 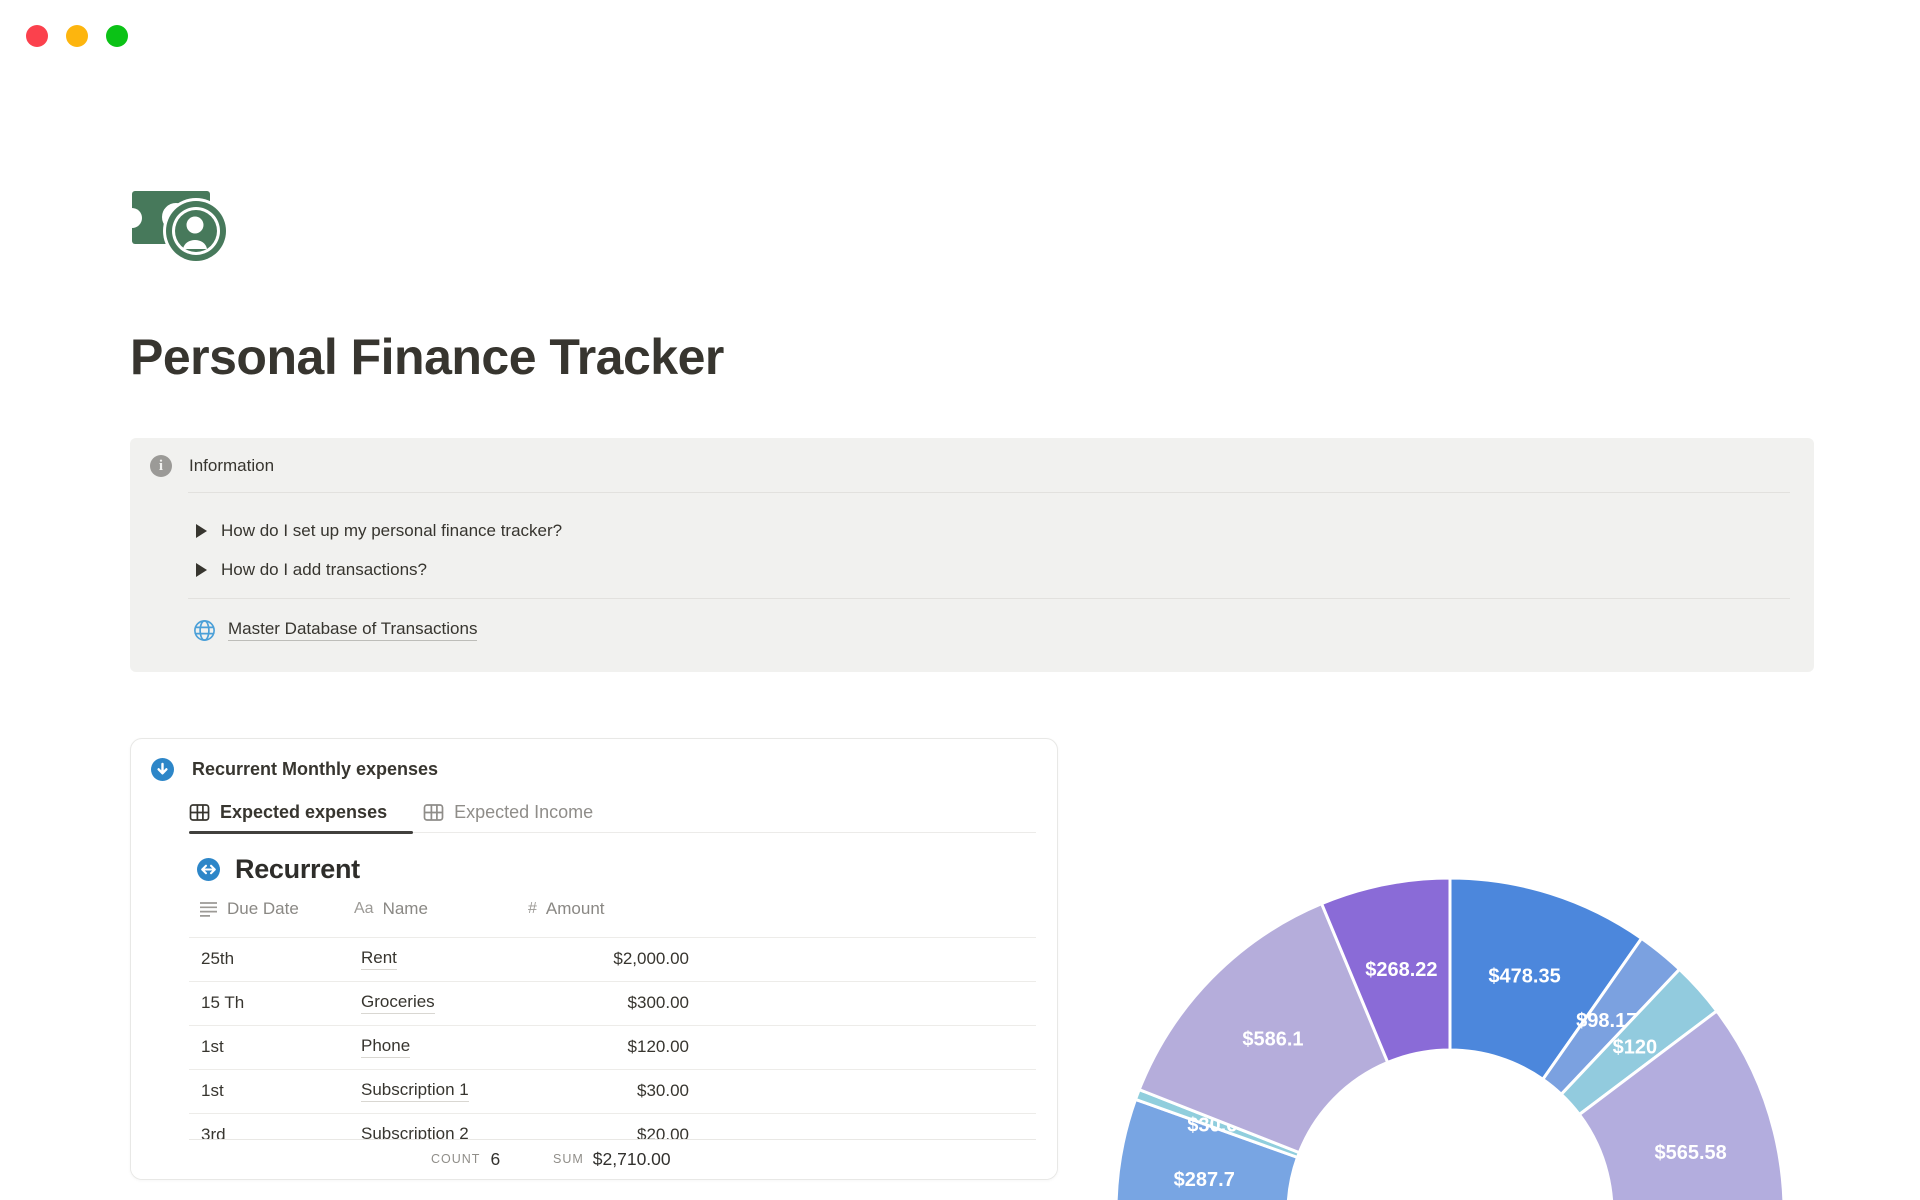 I want to click on column-name: Aa Name, so click(x=391, y=909).